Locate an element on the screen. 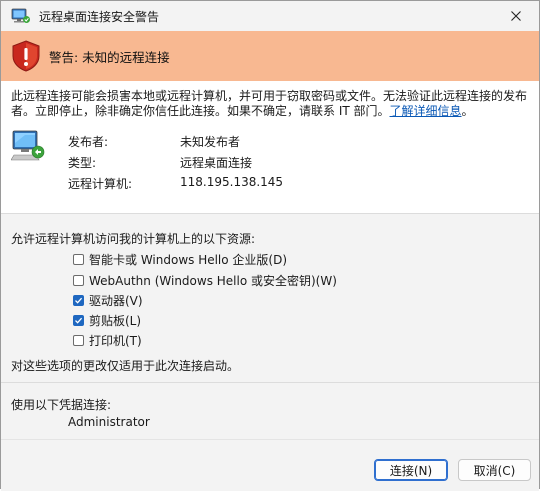 The width and height of the screenshot is (542, 491). publisher-value: 未知发布者 is located at coordinates (210, 142).